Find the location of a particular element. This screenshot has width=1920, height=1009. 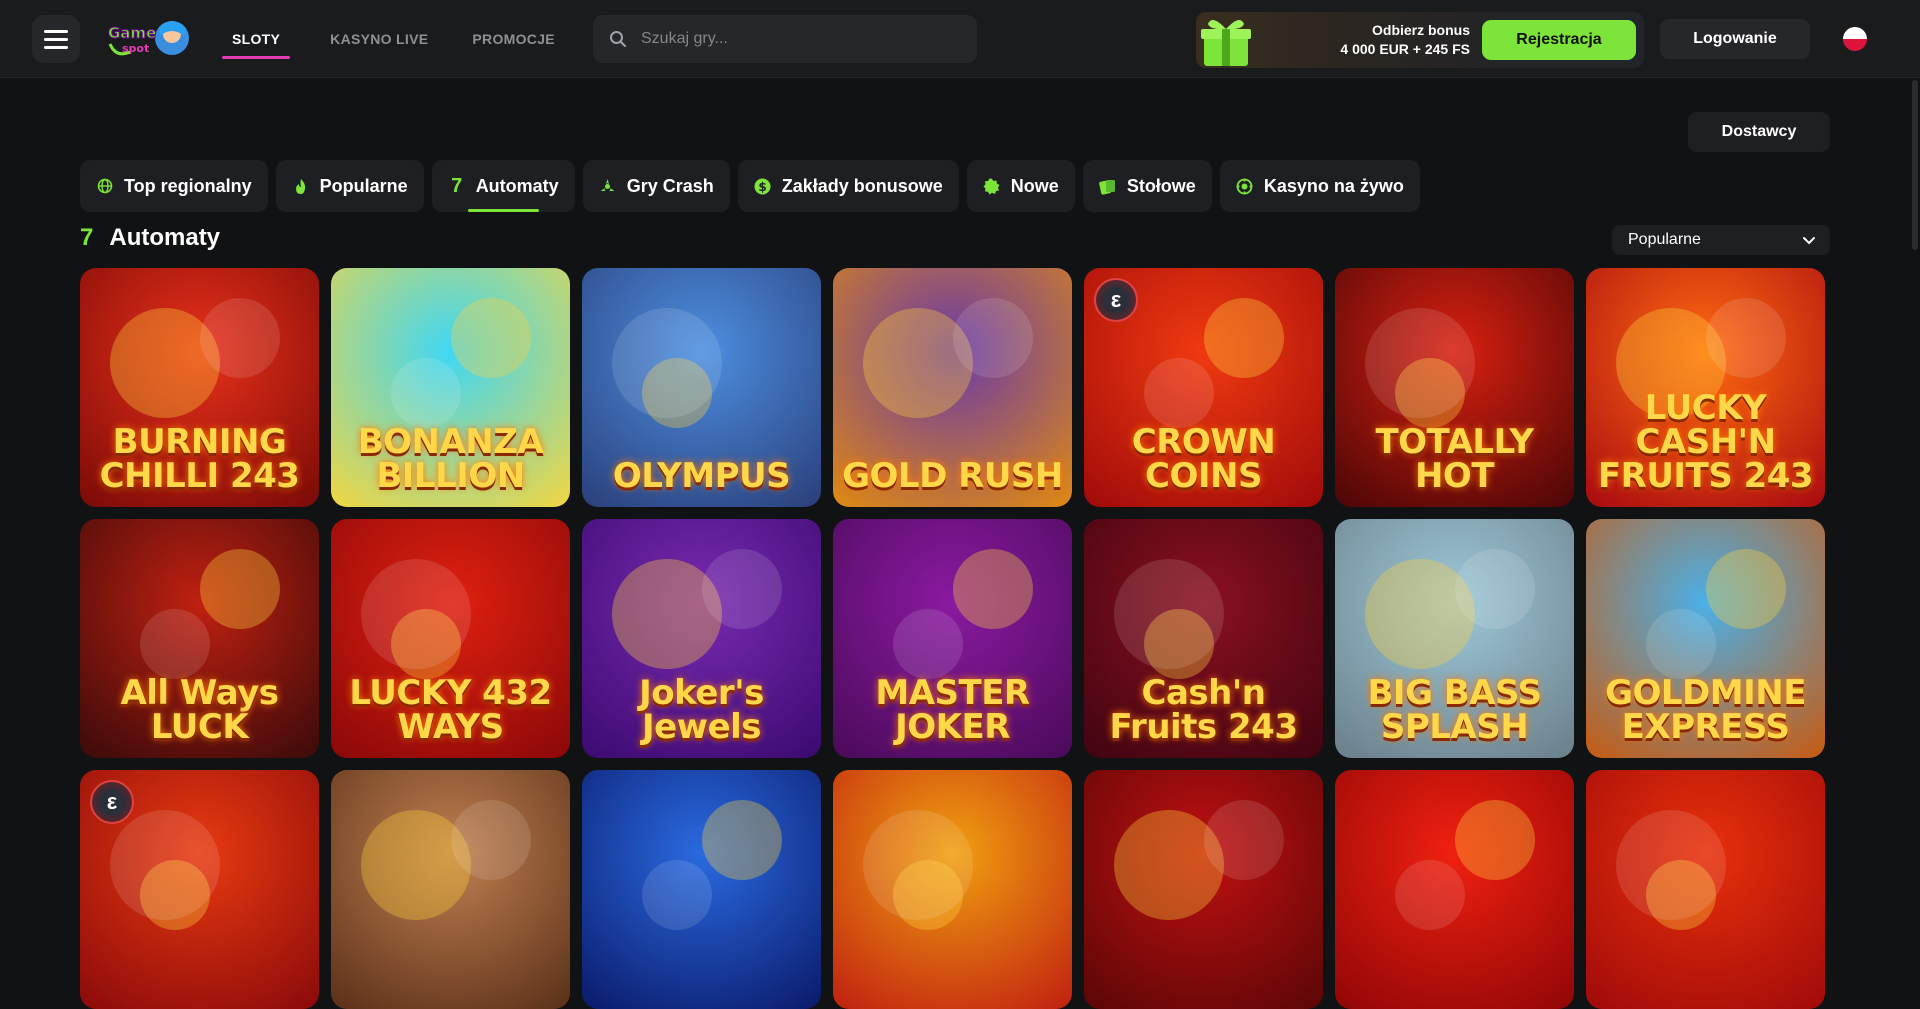

game-tile: ε CROWN COINS is located at coordinates (1203, 387).